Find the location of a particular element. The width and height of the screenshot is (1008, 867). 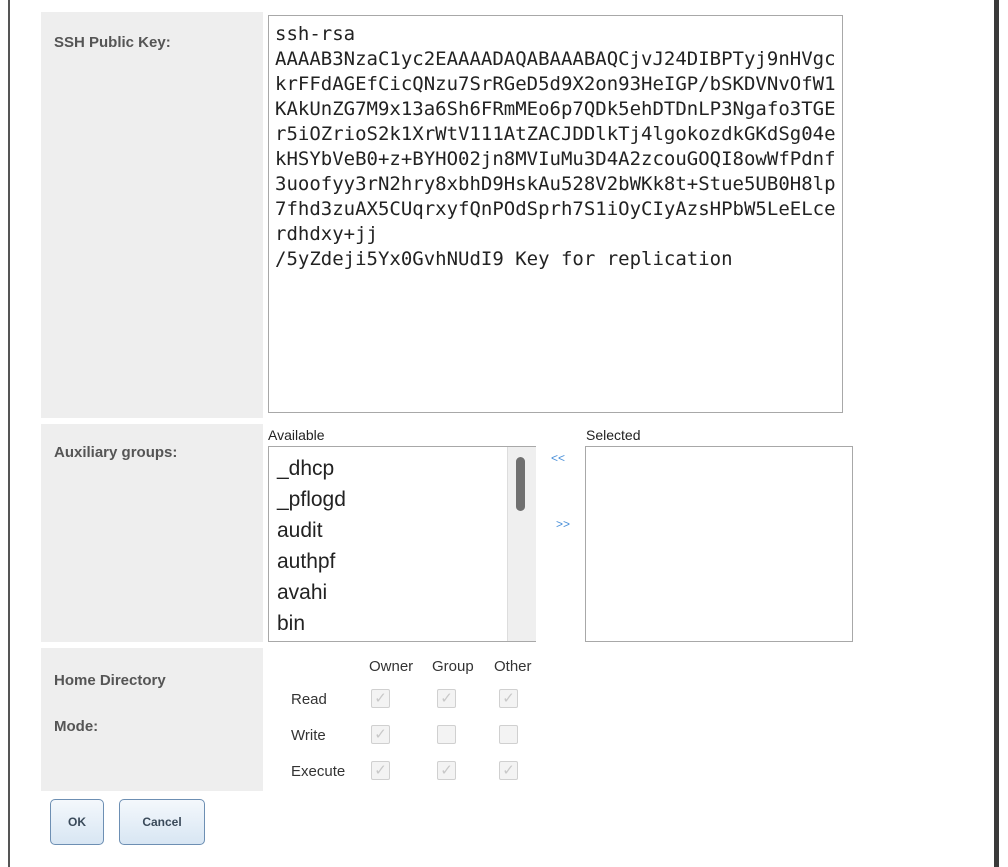

perm-row-execute-label: Execute is located at coordinates (318, 771).